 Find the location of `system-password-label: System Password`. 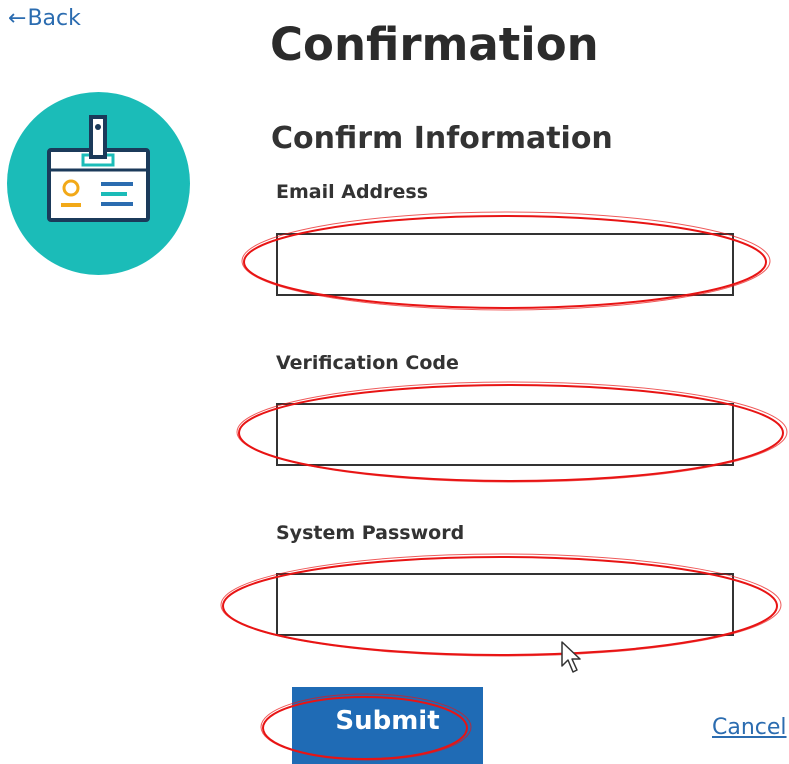

system-password-label: System Password is located at coordinates (370, 533).